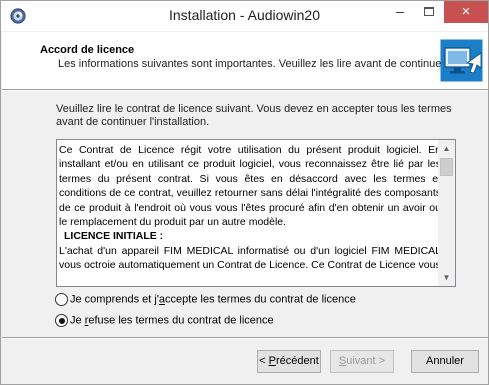 The image size is (489, 385). I want to click on refuse-radio, so click(61, 320).